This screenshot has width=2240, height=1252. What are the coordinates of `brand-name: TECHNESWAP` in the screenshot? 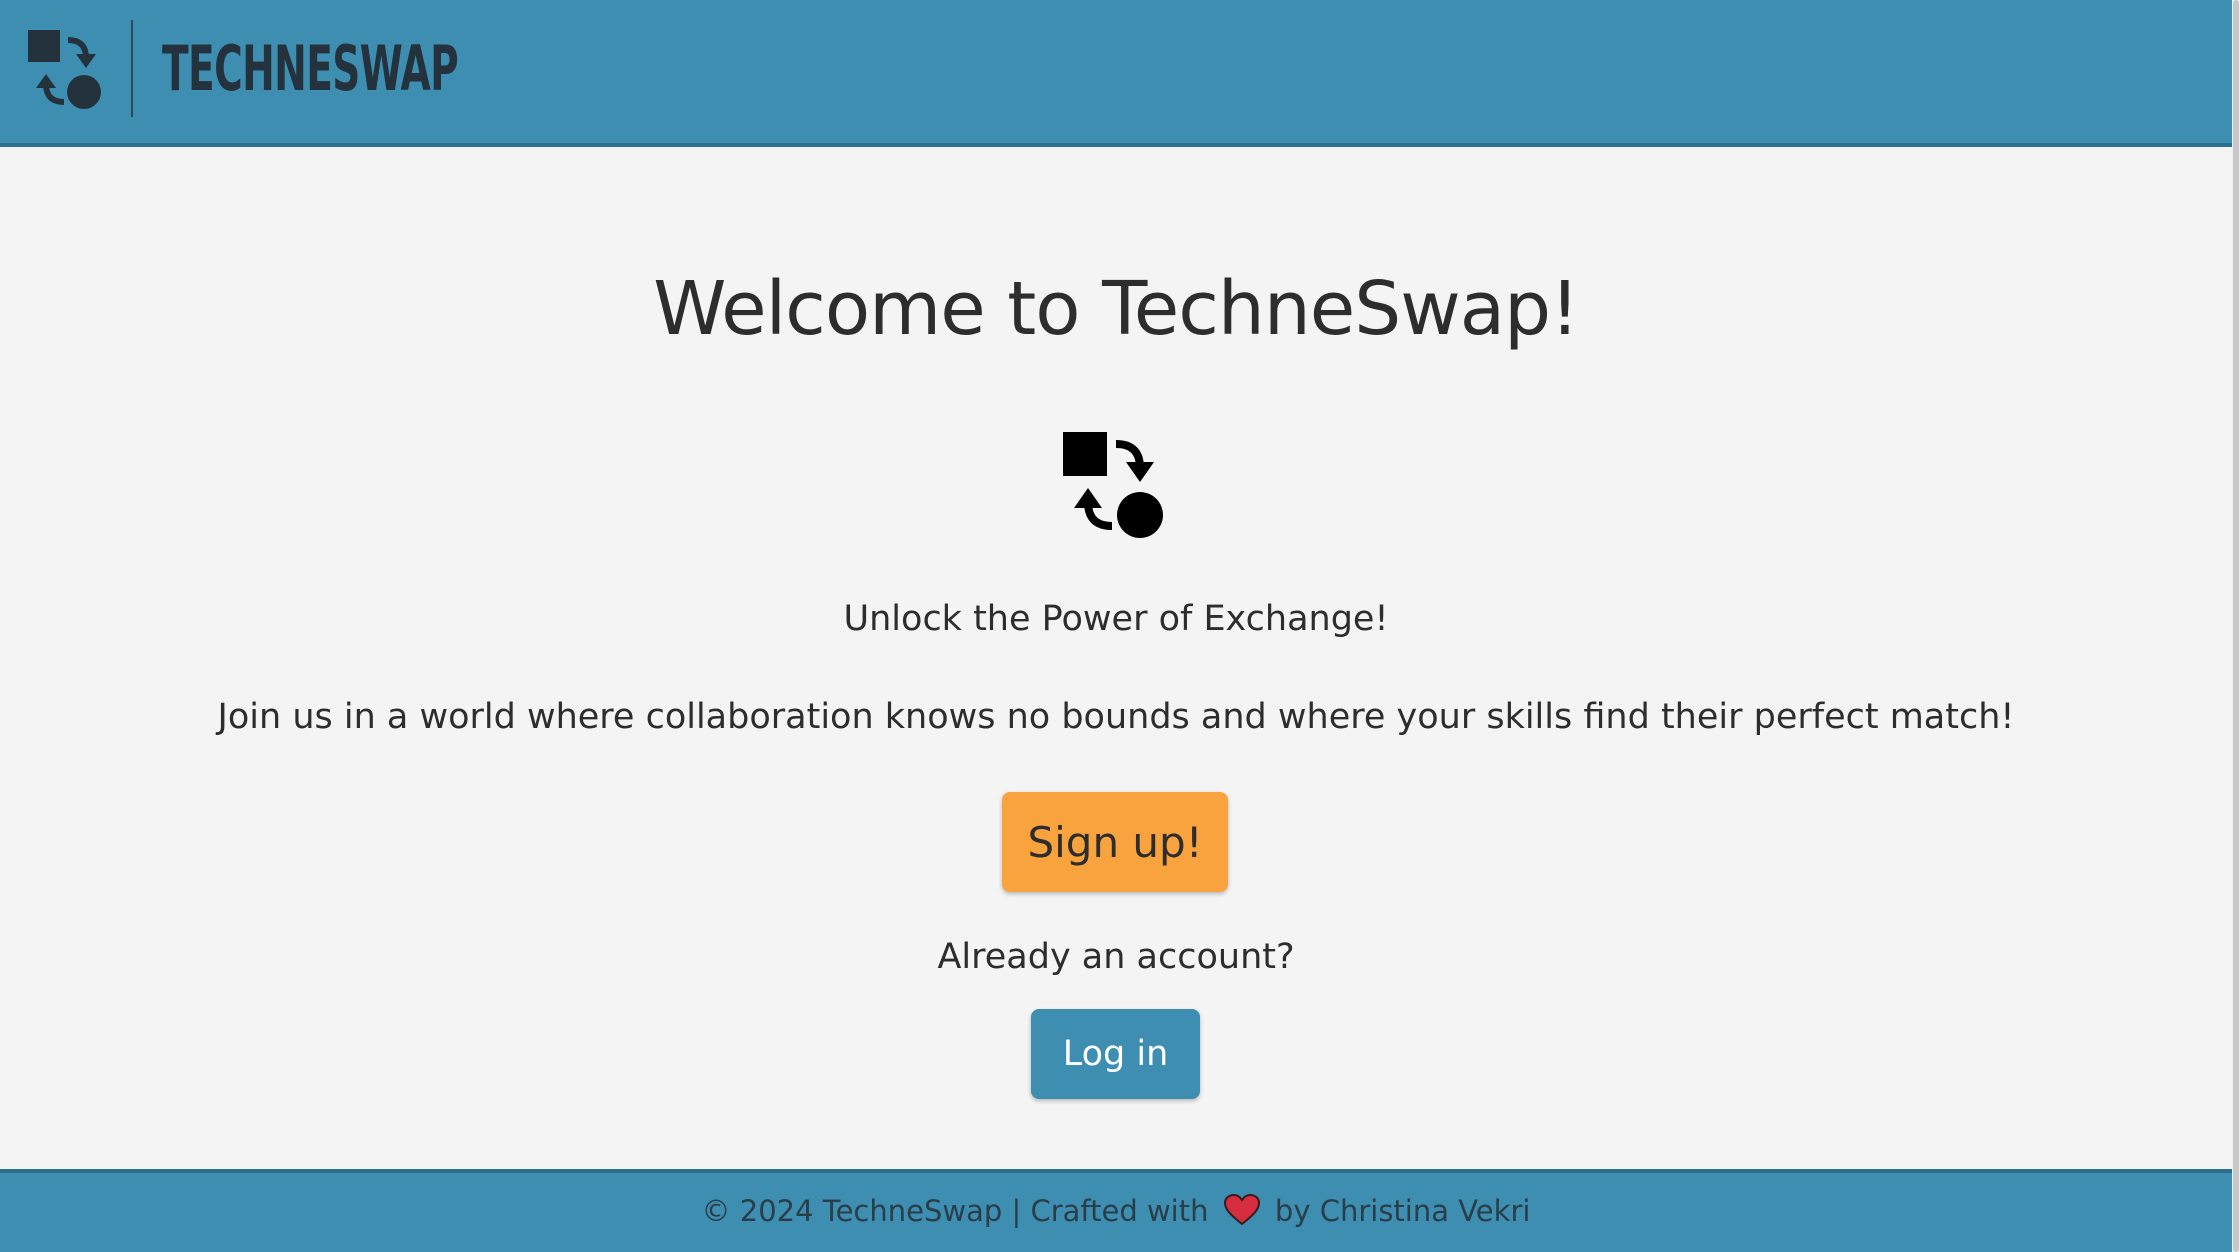 It's located at (310, 69).